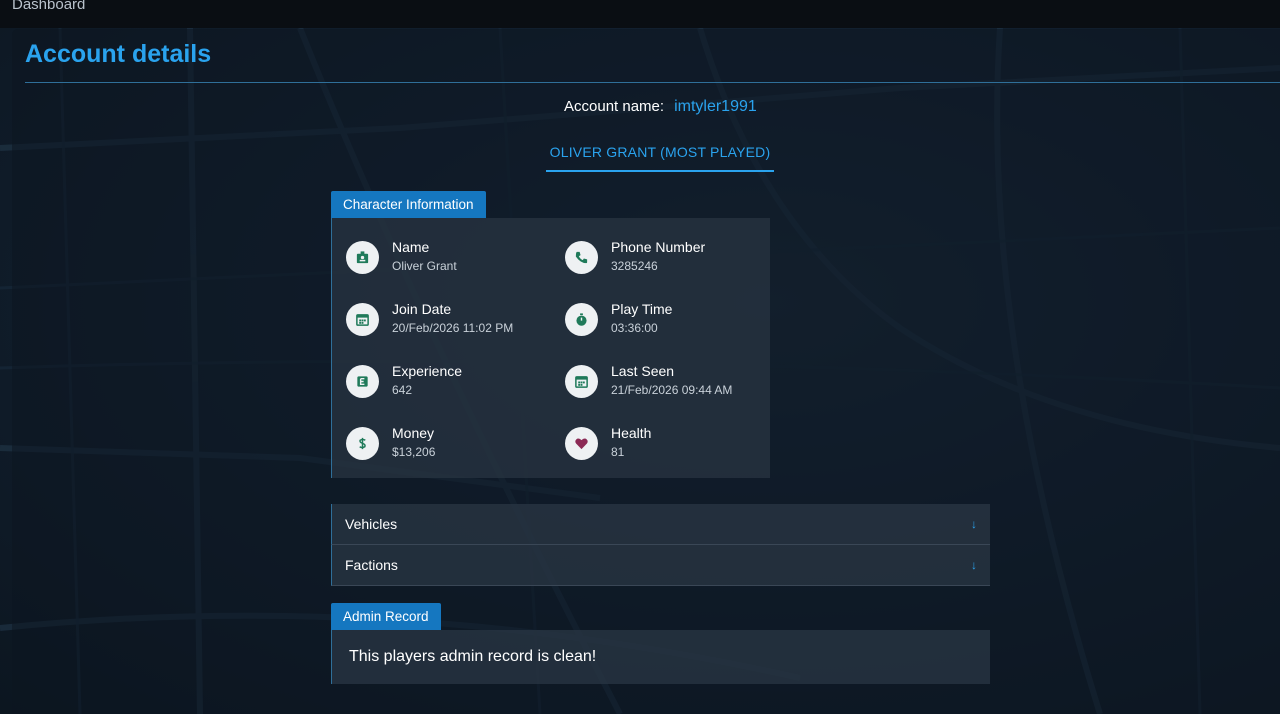 Image resolution: width=1280 pixels, height=714 pixels. What do you see at coordinates (648, 380) in the screenshot?
I see `info-last-seen: Last Seen 21/Feb/2026 09:44 AM` at bounding box center [648, 380].